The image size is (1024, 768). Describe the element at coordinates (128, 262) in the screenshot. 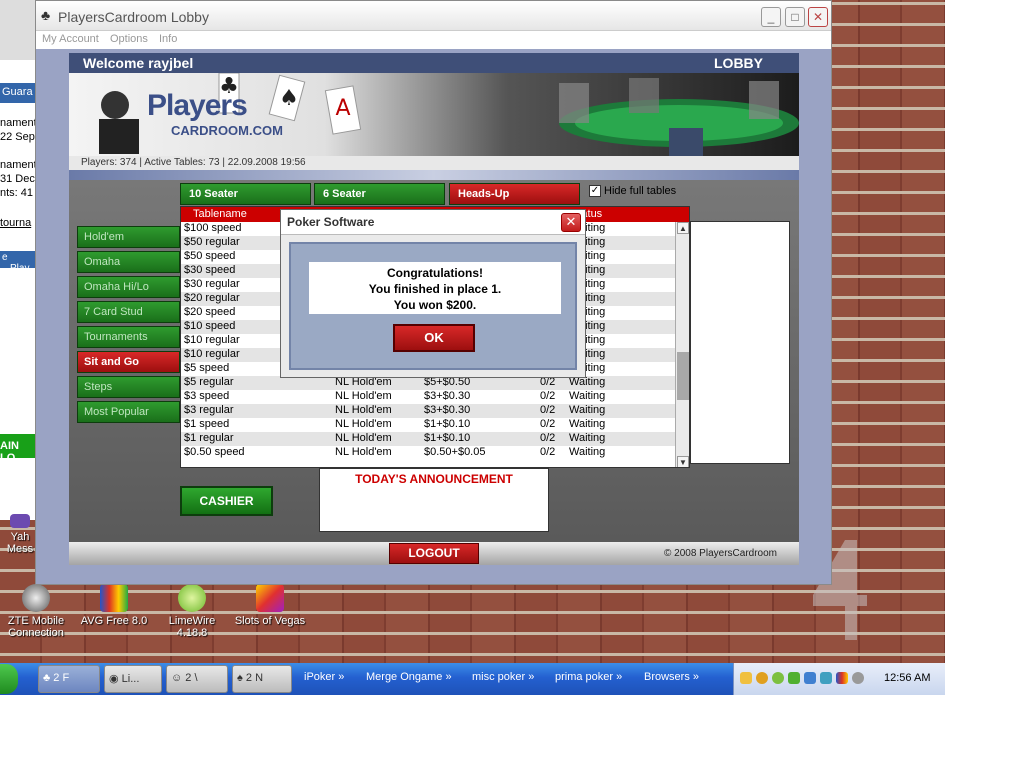

I see `sidebar-item-omaha: Omaha` at that location.